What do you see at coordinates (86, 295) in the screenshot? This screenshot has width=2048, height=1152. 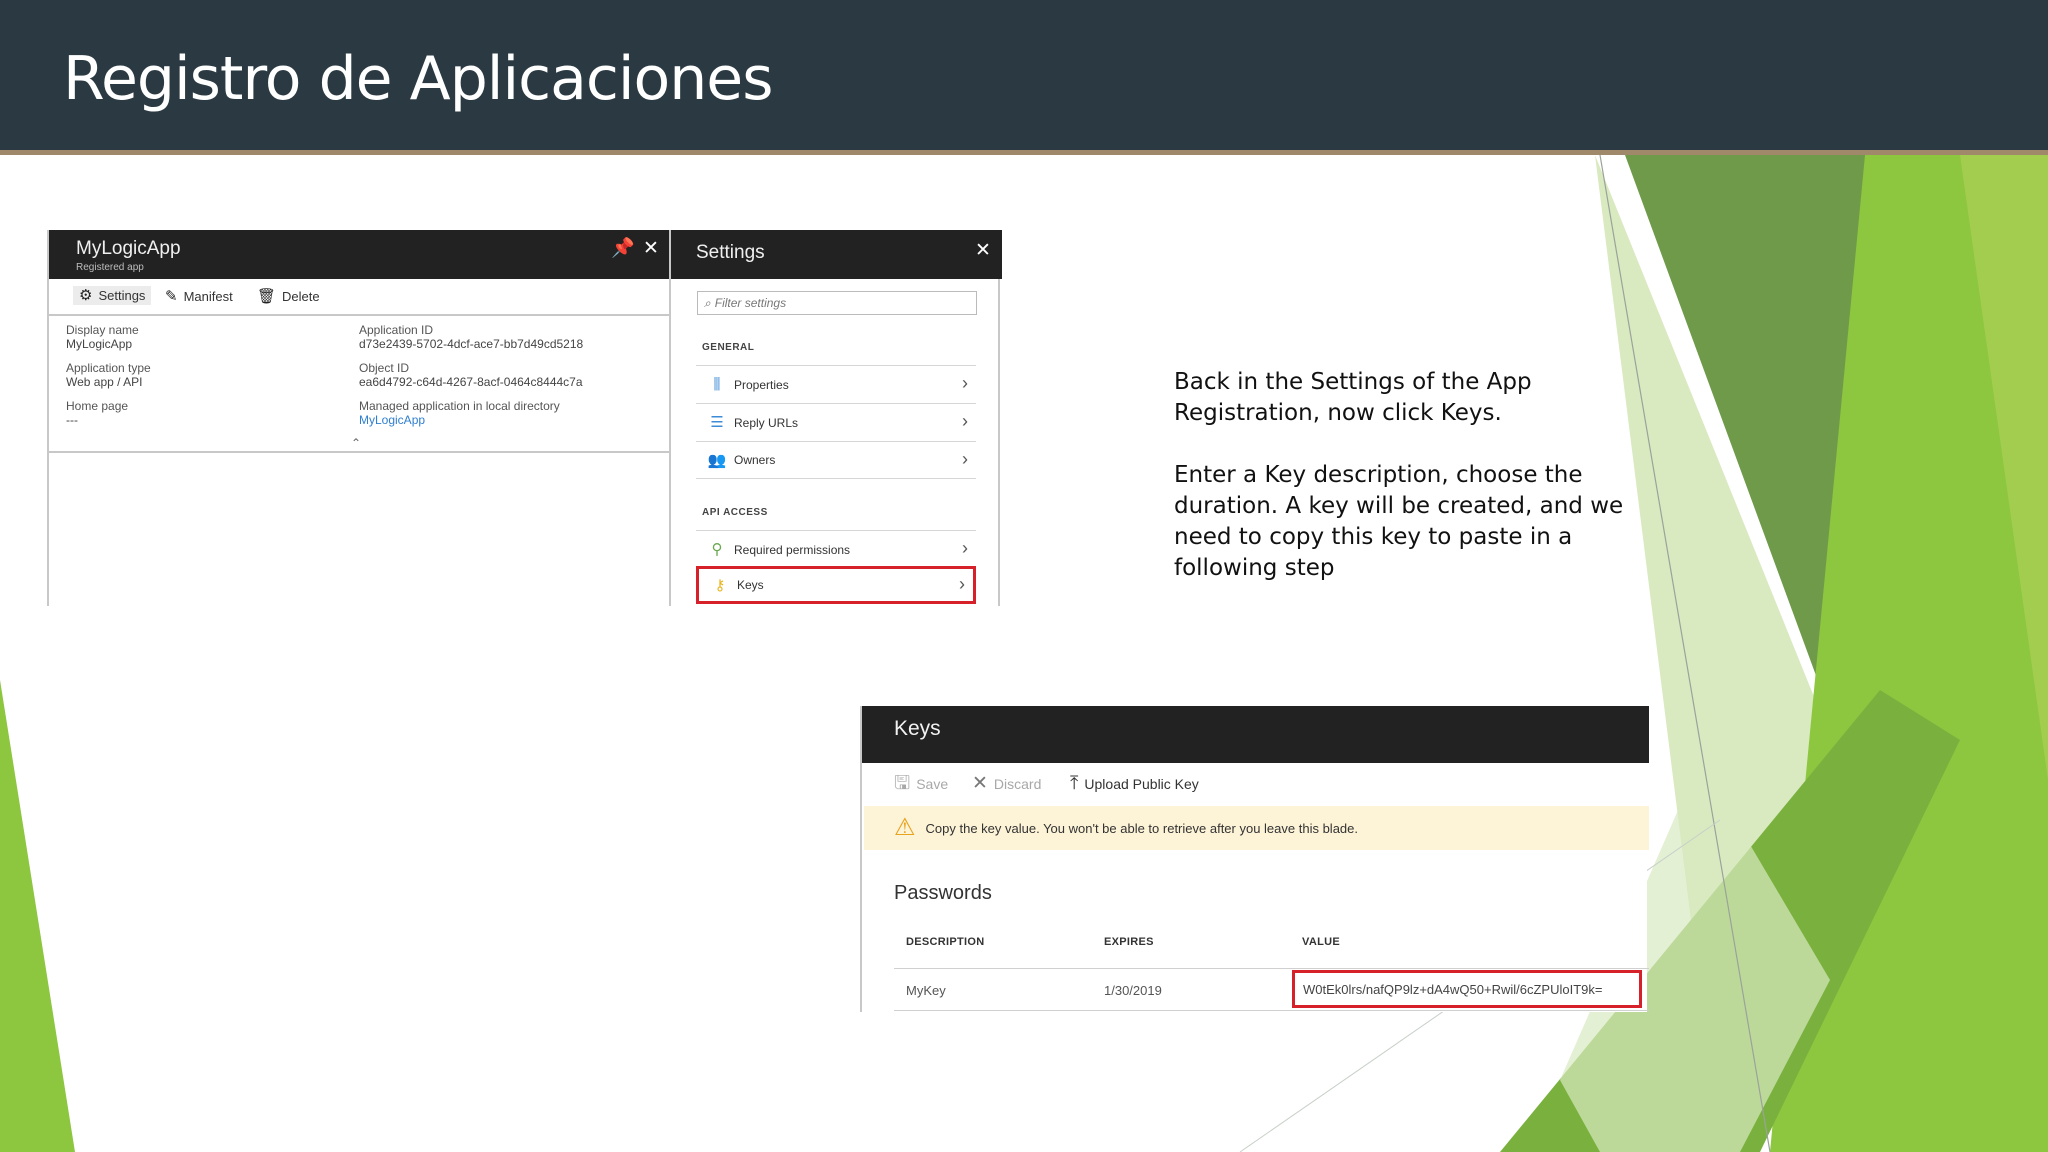 I see `gear-icon: ⚙` at bounding box center [86, 295].